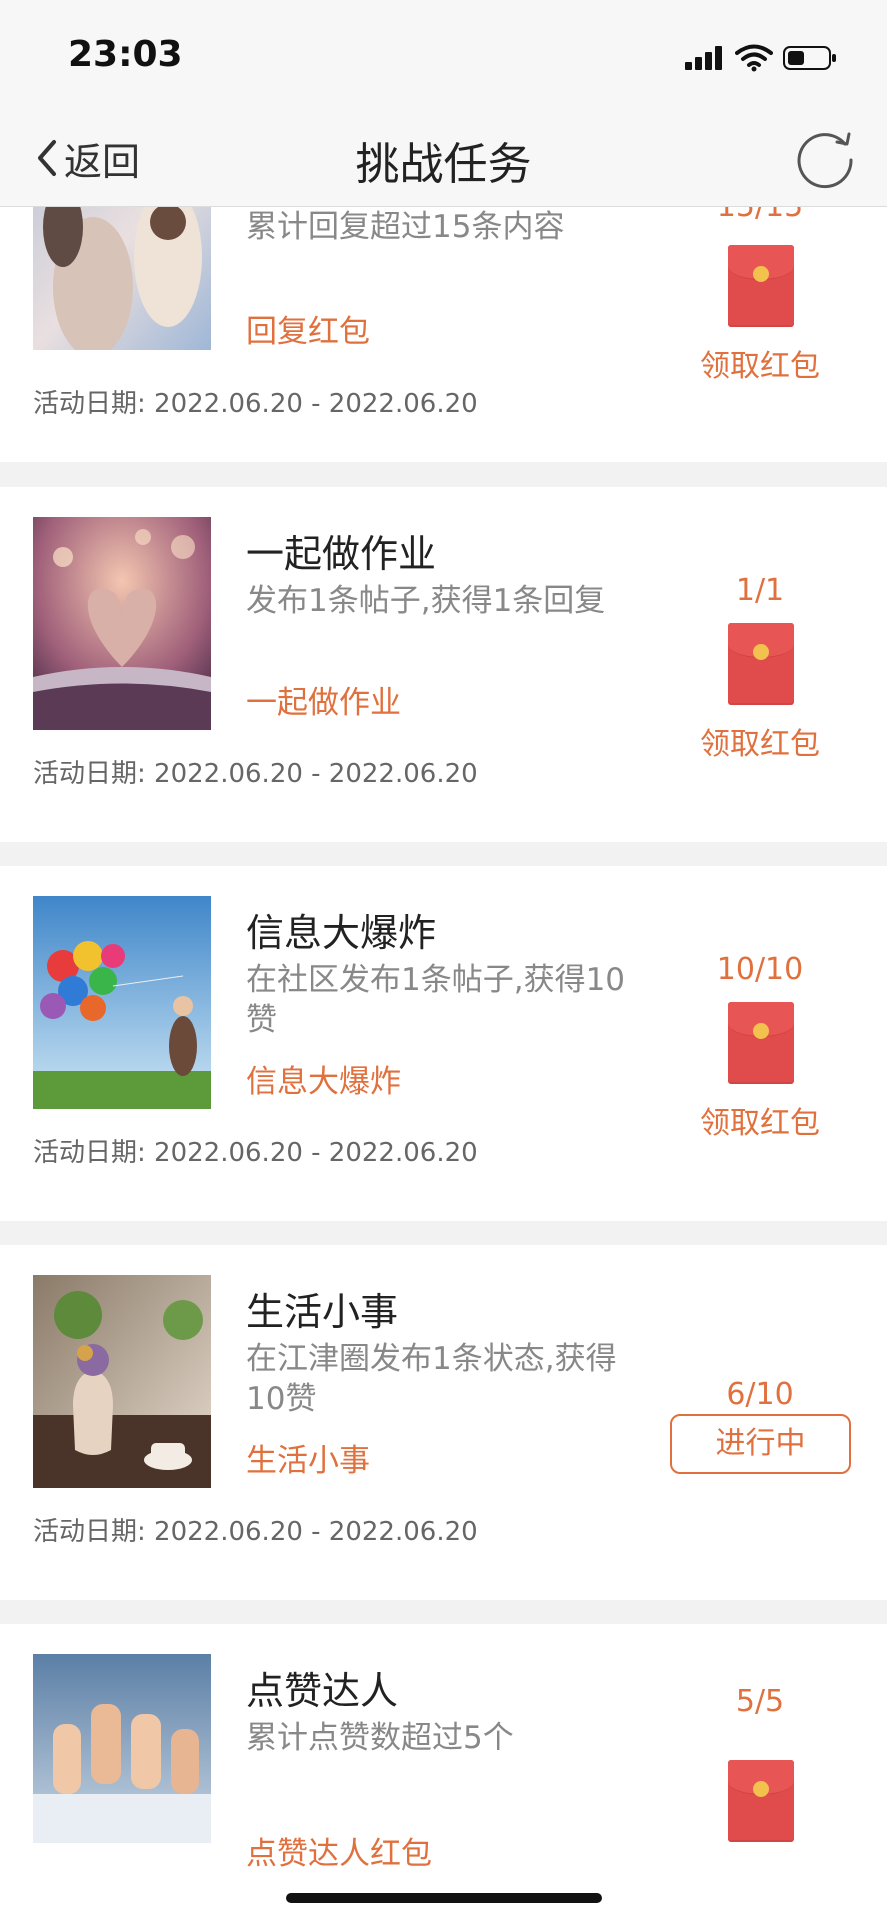 The height and width of the screenshot is (1920, 887). What do you see at coordinates (703, 58) in the screenshot?
I see `cellular-signal-icon` at bounding box center [703, 58].